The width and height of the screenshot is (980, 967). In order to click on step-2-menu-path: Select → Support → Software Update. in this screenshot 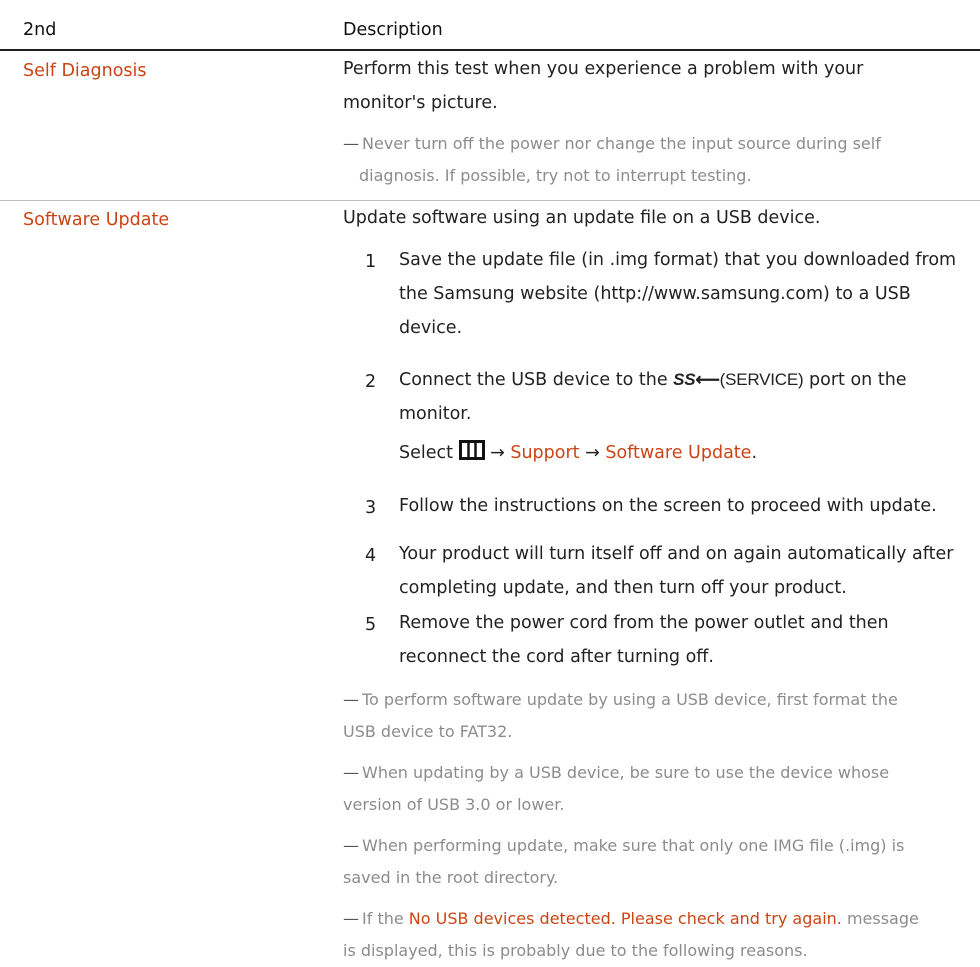, I will do `click(578, 453)`.